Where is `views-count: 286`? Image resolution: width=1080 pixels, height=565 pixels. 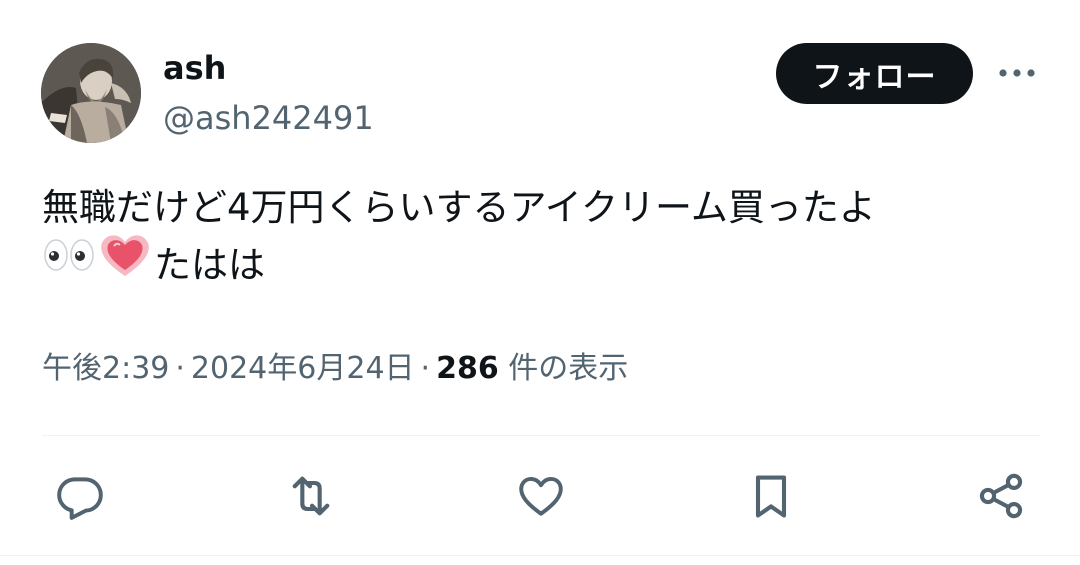
views-count: 286 is located at coordinates (467, 368).